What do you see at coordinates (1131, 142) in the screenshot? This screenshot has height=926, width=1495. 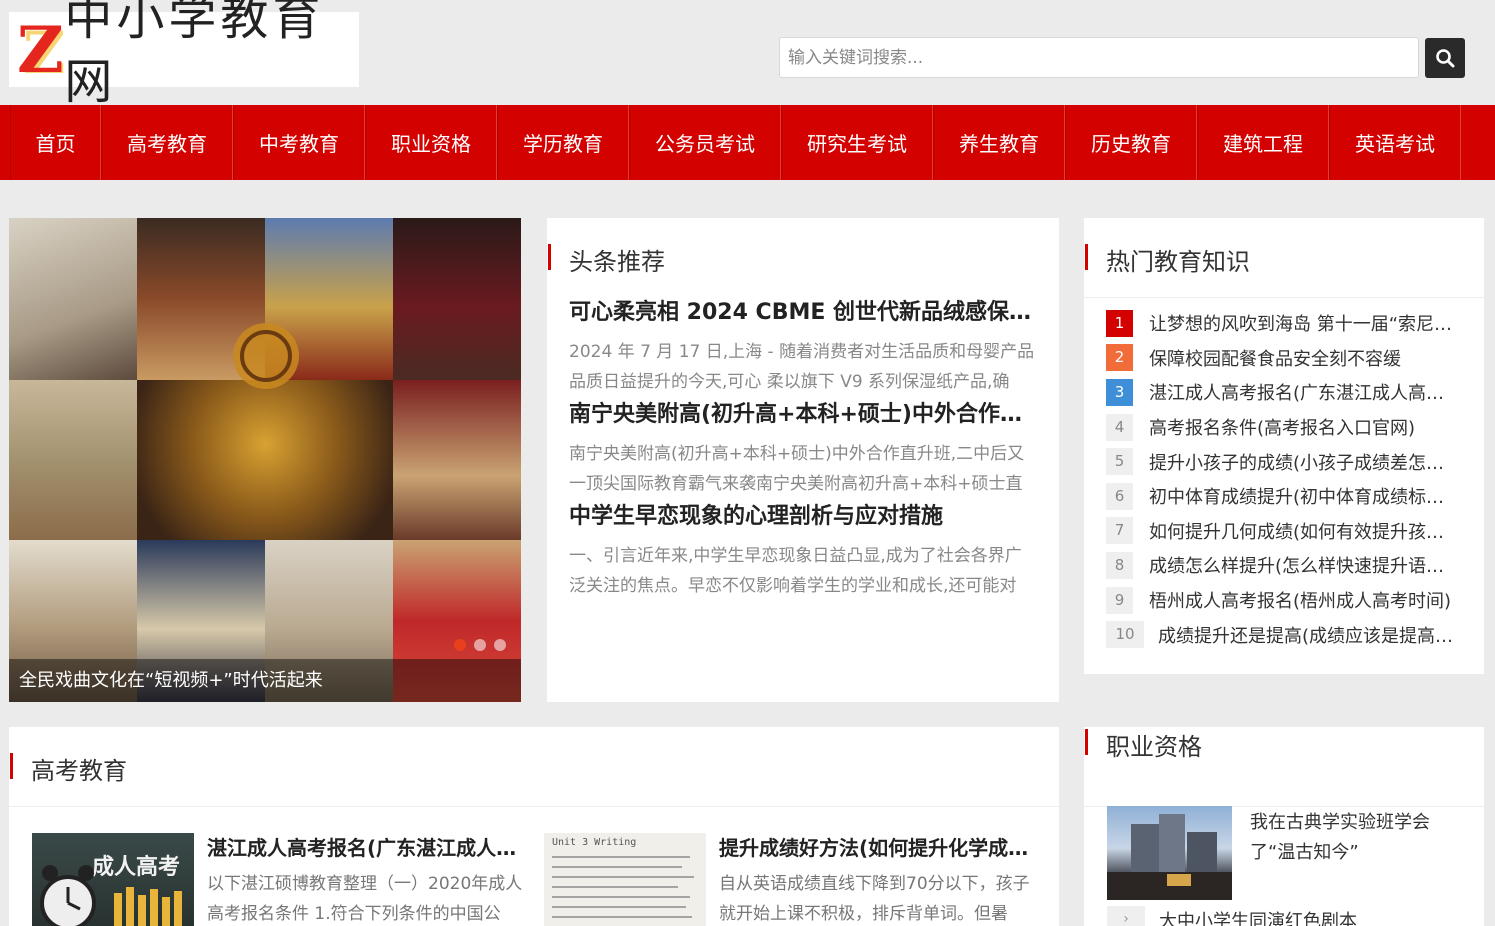 I see `nav-item-lishi: 历史教育` at bounding box center [1131, 142].